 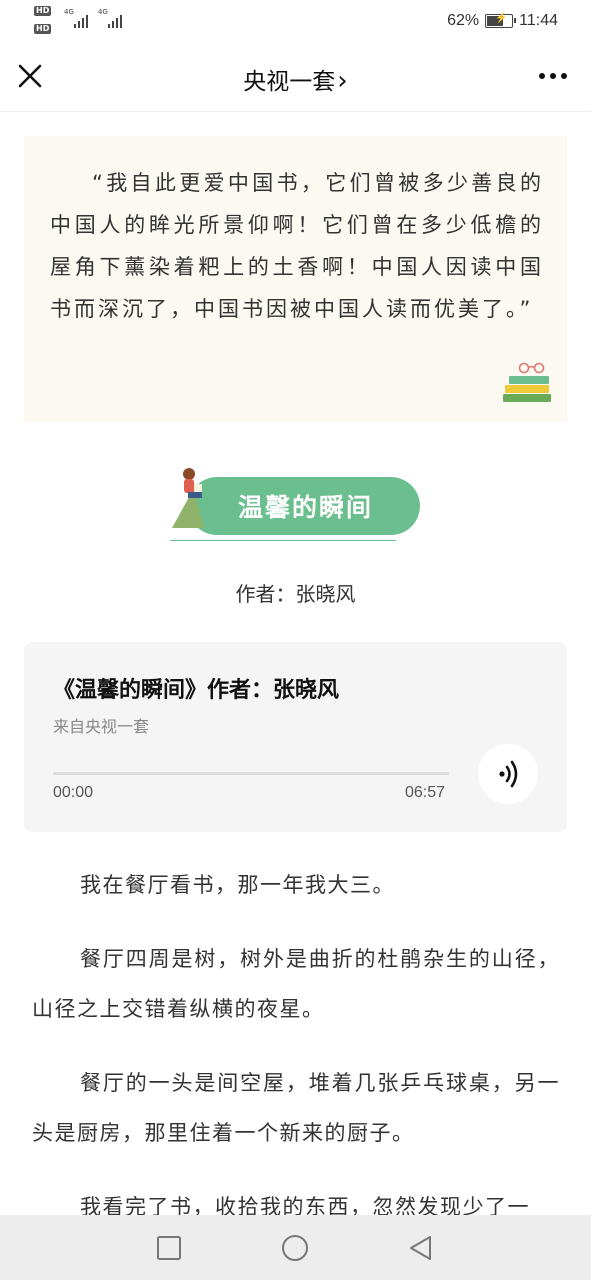 What do you see at coordinates (283, 540) in the screenshot?
I see `divider` at bounding box center [283, 540].